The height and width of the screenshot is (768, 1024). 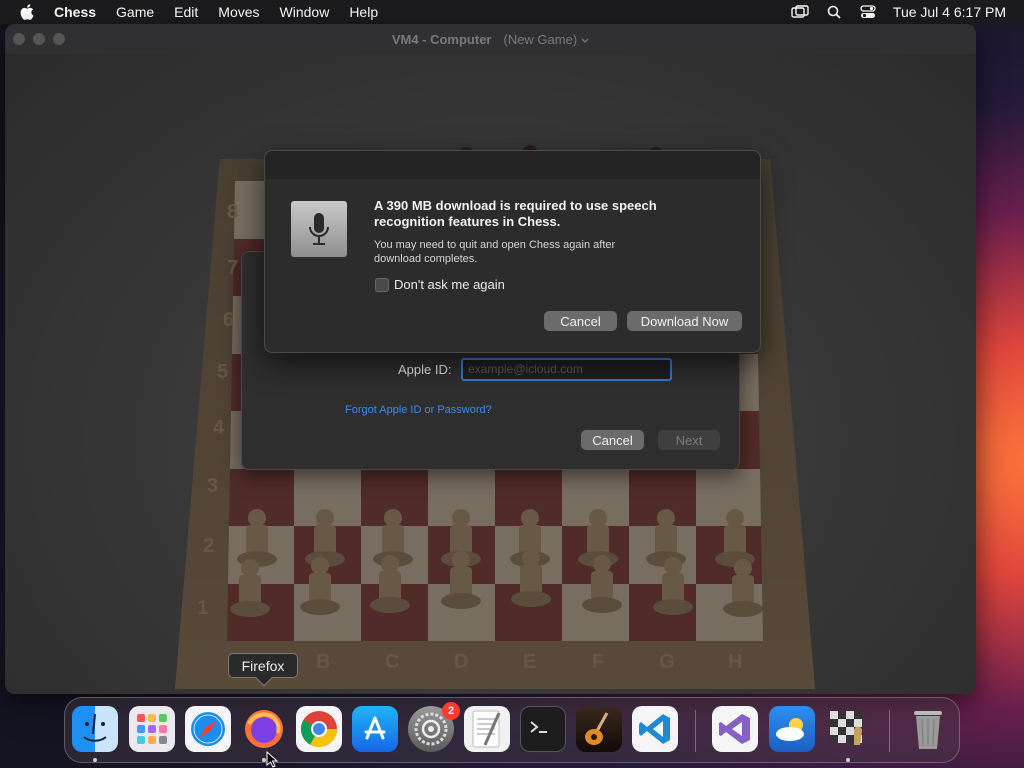 I want to click on vscode-icon, so click(x=655, y=729).